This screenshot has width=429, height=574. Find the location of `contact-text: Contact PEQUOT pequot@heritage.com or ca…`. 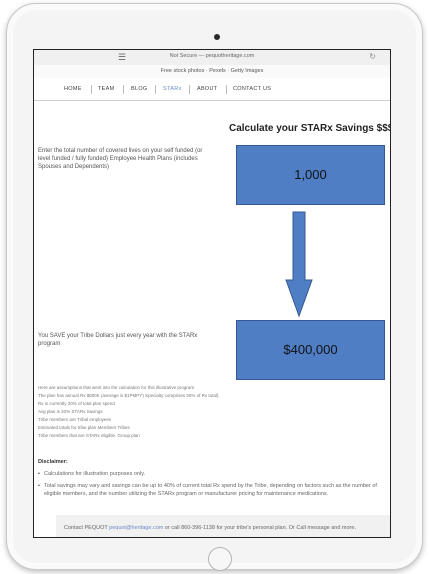

contact-text: Contact PEQUOT pequot@heritage.com or ca… is located at coordinates (210, 528).